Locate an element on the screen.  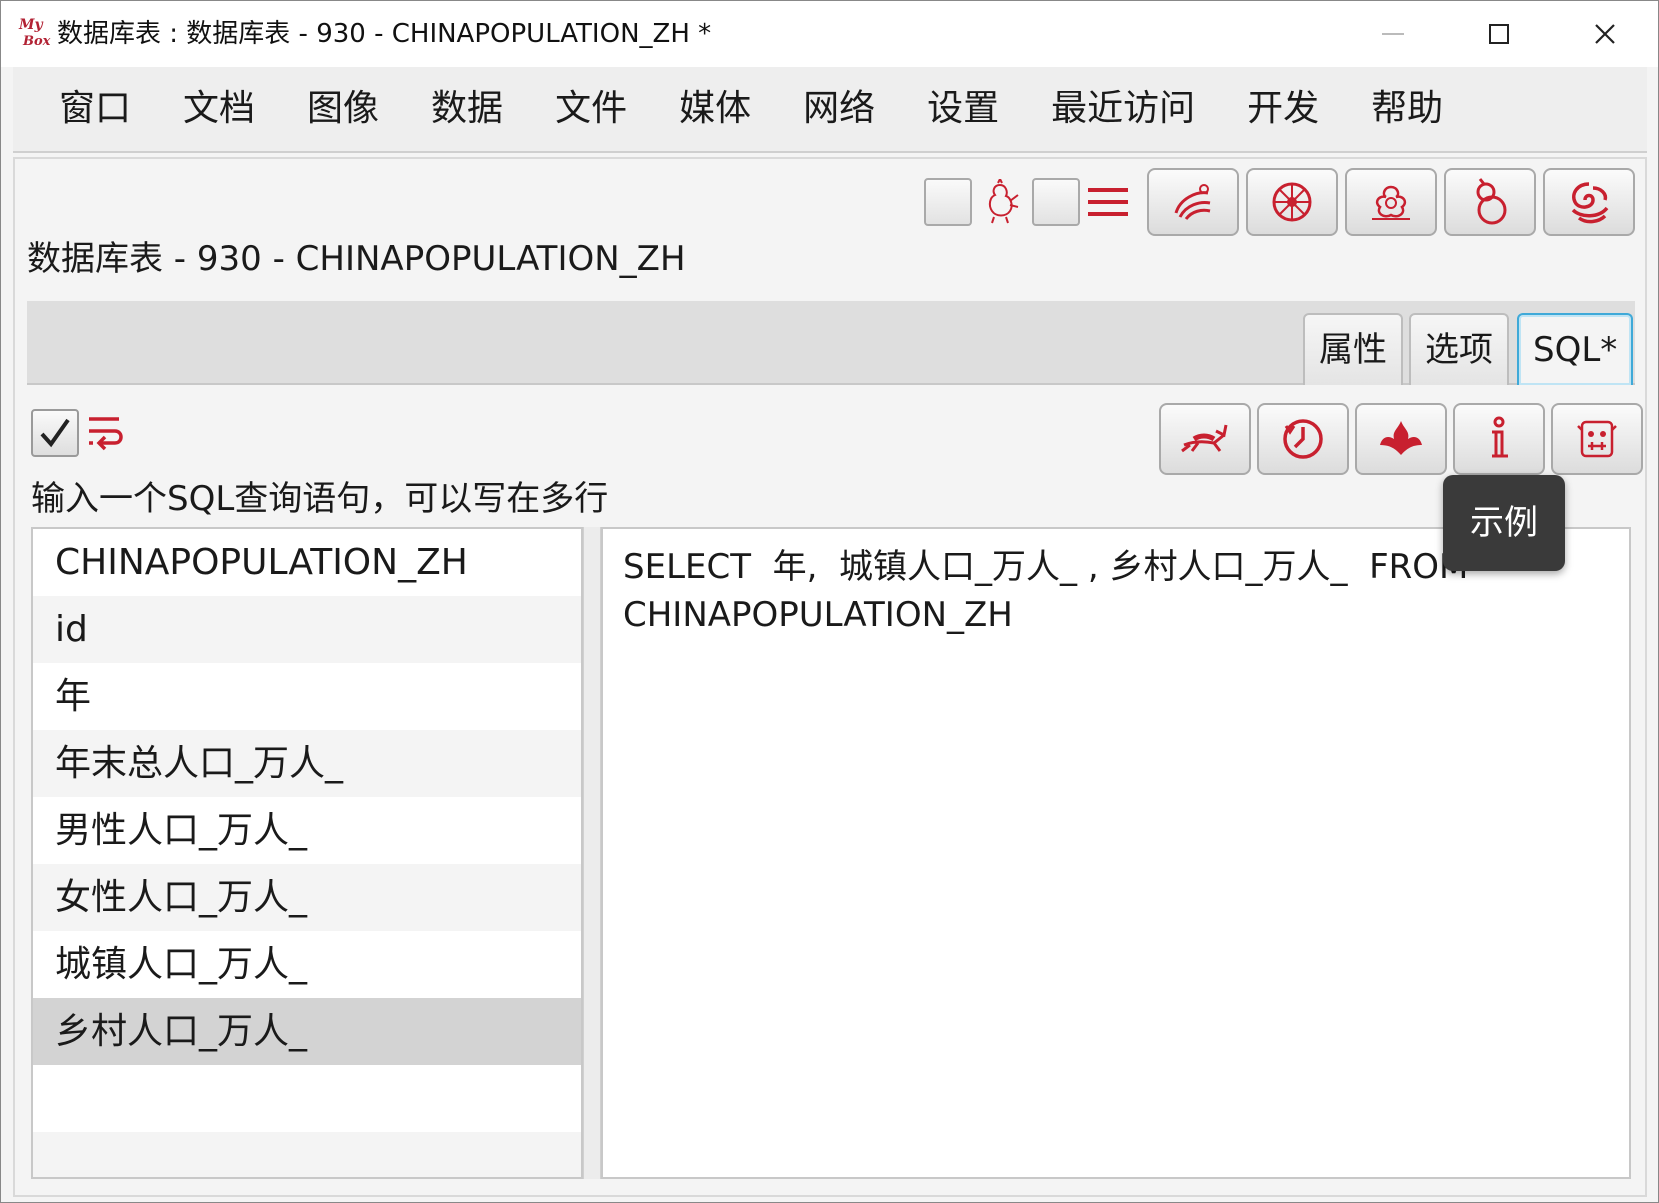
deer-icon is located at coordinates (1204, 438).